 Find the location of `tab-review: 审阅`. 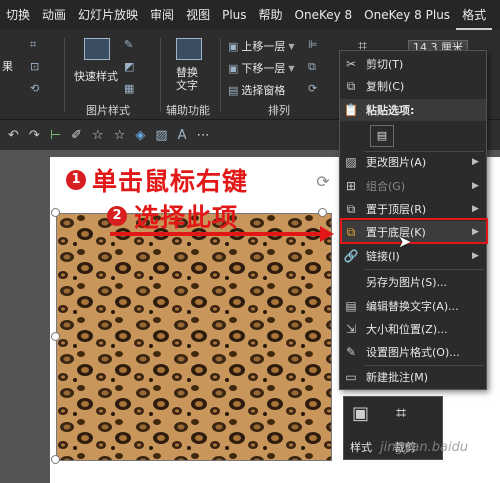

tab-review: 审阅 is located at coordinates (162, 15).